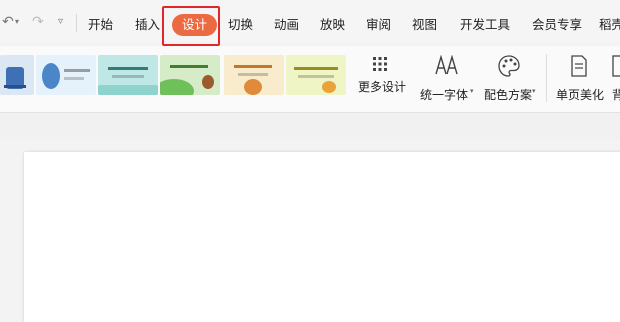 The height and width of the screenshot is (322, 620). What do you see at coordinates (76, 23) in the screenshot?
I see `toolbar-divider` at bounding box center [76, 23].